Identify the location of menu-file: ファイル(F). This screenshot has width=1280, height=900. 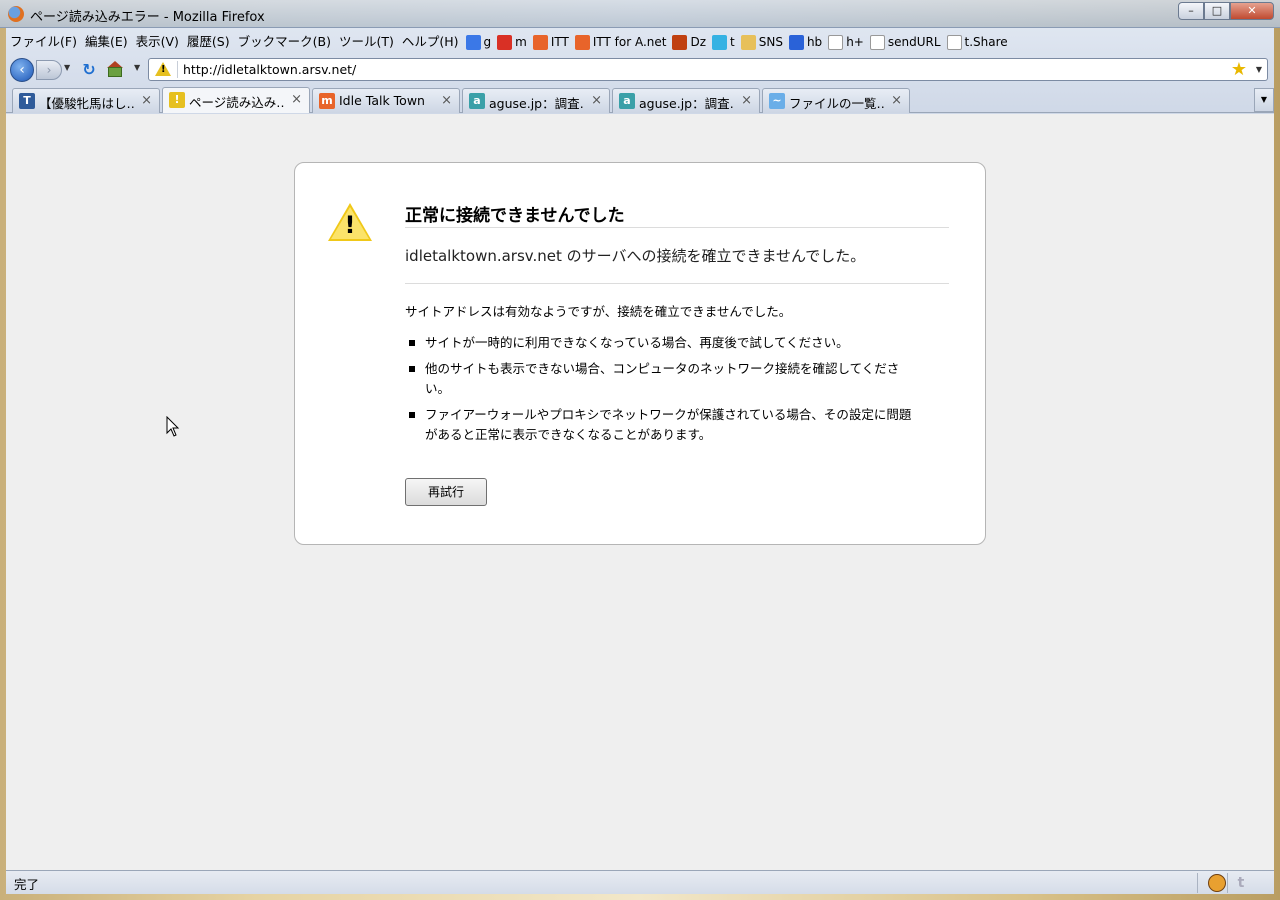
(43, 42).